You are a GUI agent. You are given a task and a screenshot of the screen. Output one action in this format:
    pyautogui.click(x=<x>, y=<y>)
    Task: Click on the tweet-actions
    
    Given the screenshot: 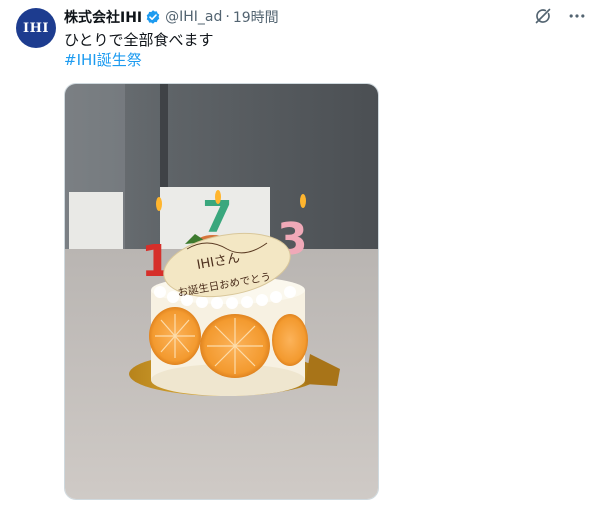 What is the action you would take?
    pyautogui.click(x=560, y=16)
    